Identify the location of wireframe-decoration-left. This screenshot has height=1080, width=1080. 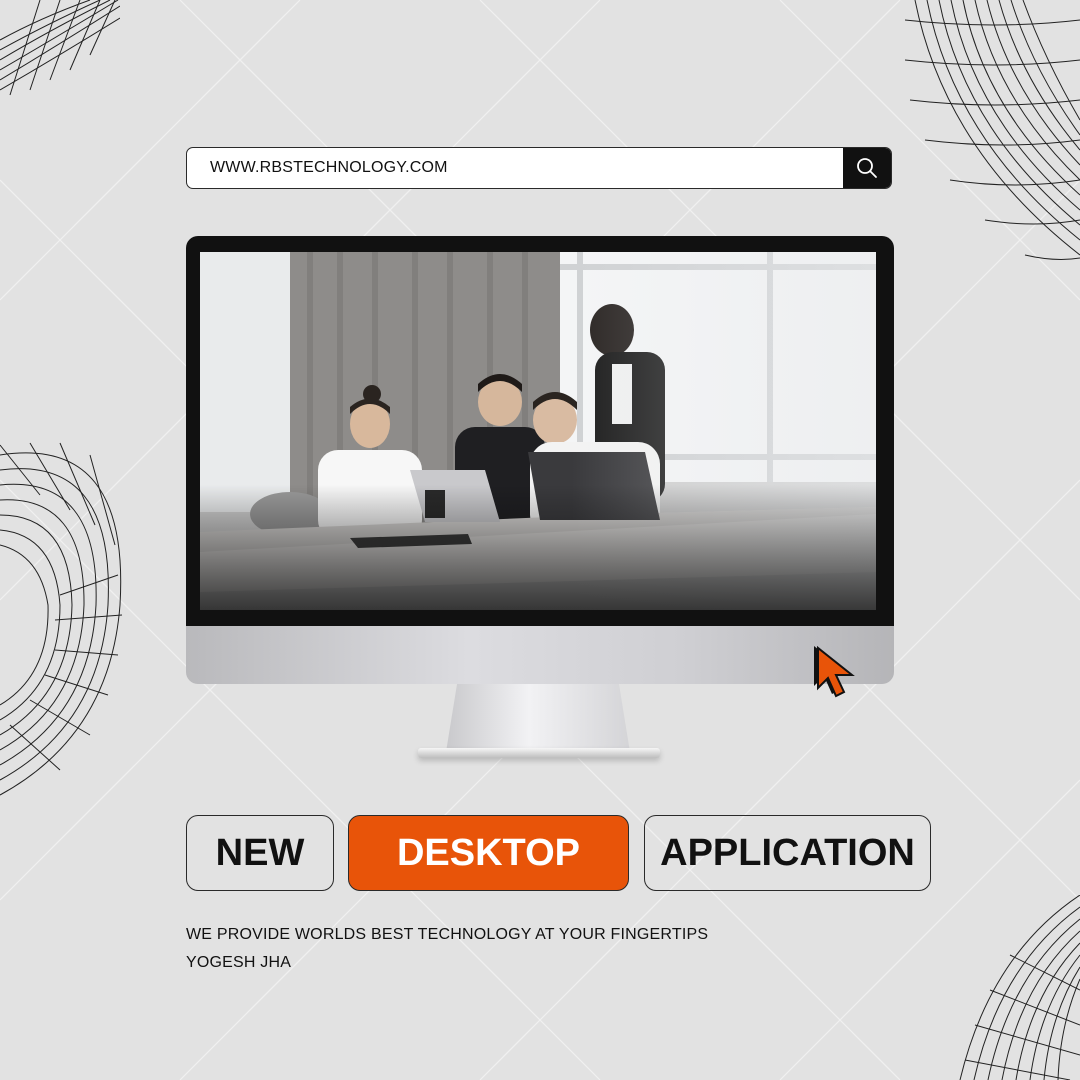
(61, 619).